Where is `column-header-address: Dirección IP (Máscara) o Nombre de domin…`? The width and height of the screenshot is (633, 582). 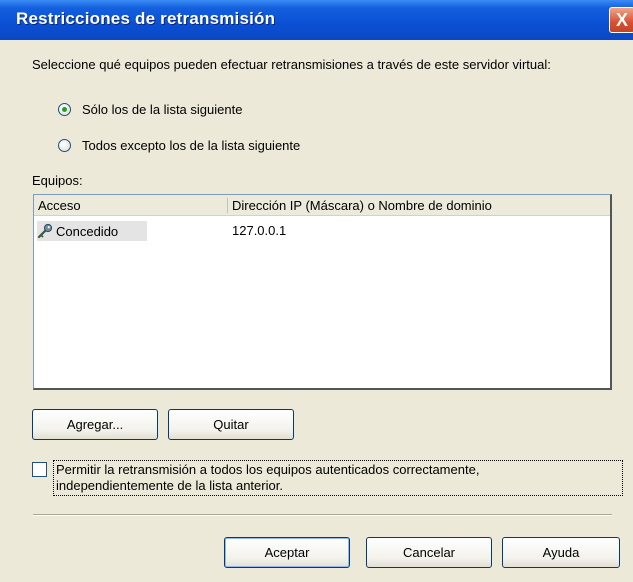
column-header-address: Dirección IP (Máscara) o Nombre de domin… is located at coordinates (362, 205).